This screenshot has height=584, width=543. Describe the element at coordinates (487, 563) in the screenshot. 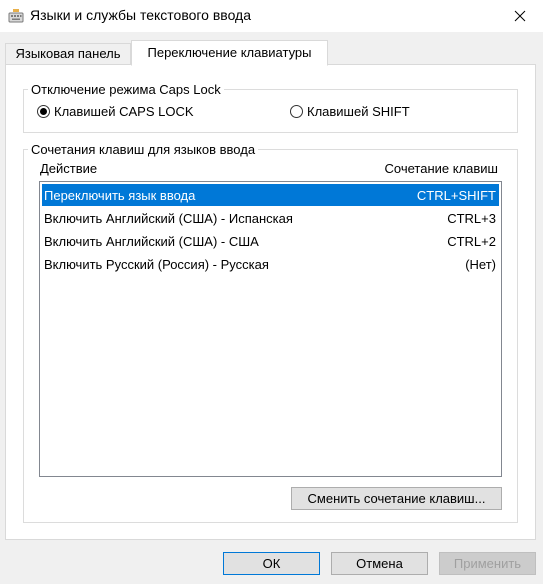

I see `apply-button: Применить` at that location.